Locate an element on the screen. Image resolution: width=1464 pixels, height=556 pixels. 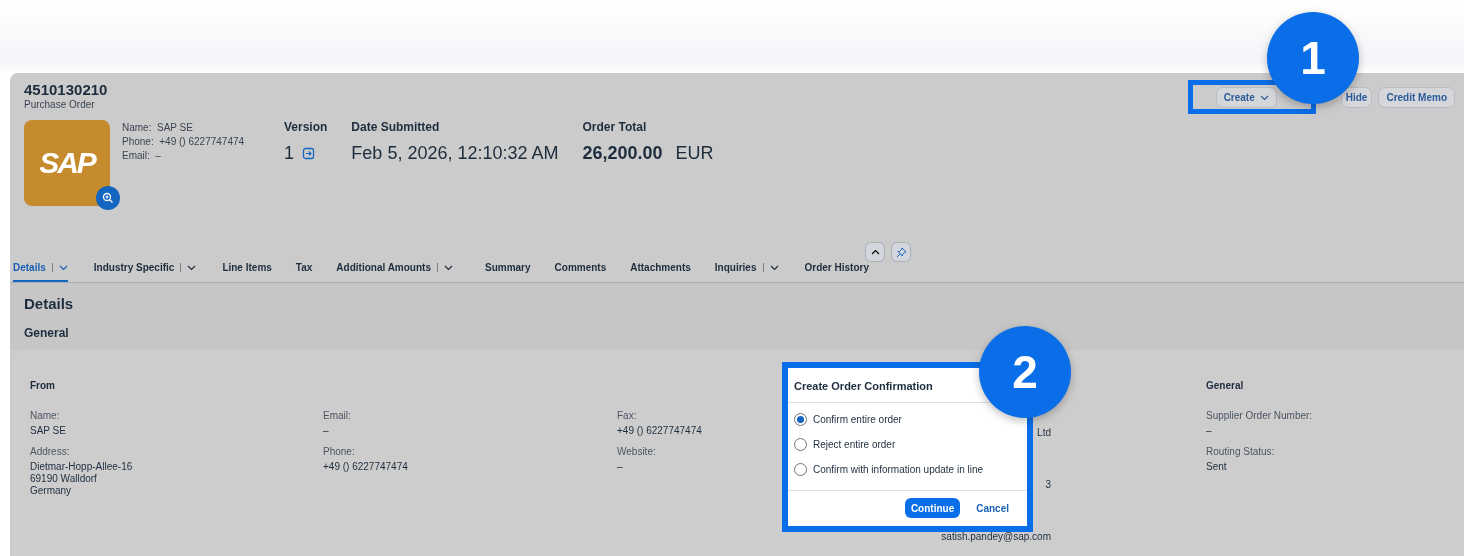
object-type: Purchase Order is located at coordinates (60, 104).